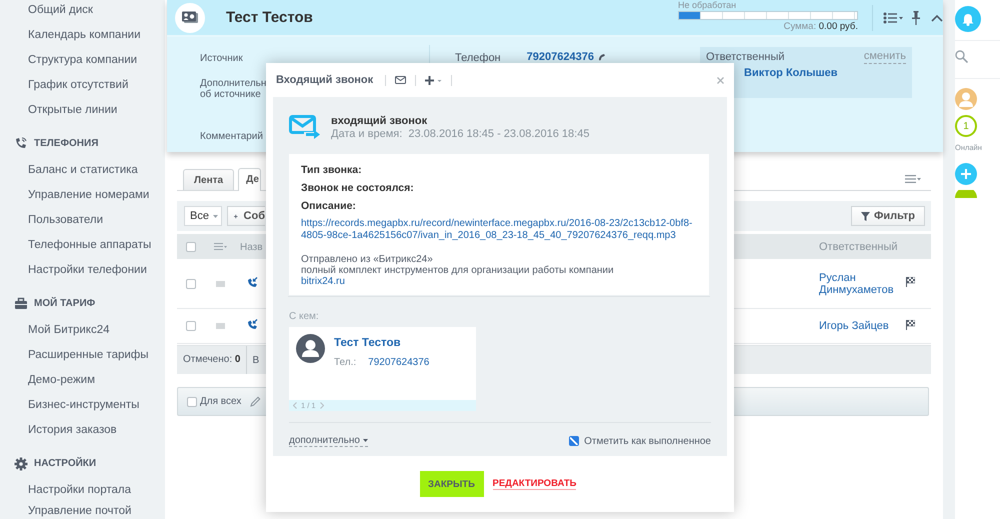  Describe the element at coordinates (367, 259) in the screenshot. I see `message-text: Отправлено из «Битрикс24»` at that location.